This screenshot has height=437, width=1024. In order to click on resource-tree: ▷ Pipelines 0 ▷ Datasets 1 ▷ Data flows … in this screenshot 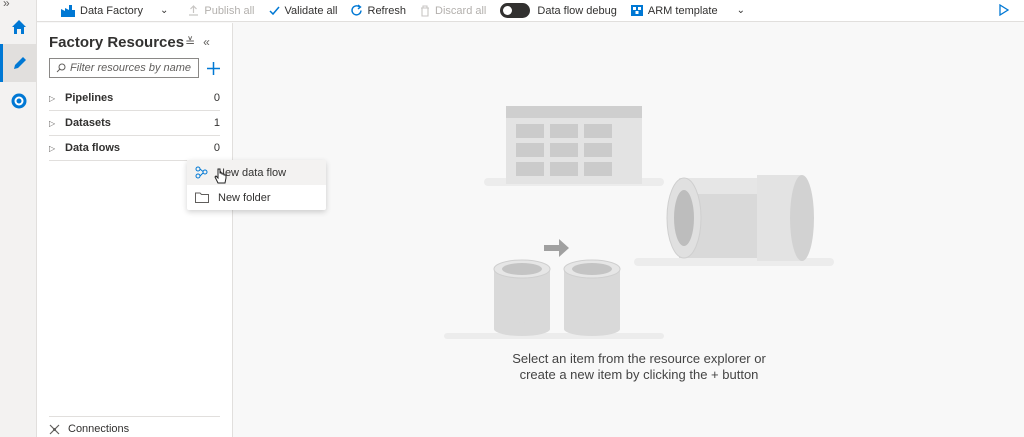, I will do `click(134, 123)`.